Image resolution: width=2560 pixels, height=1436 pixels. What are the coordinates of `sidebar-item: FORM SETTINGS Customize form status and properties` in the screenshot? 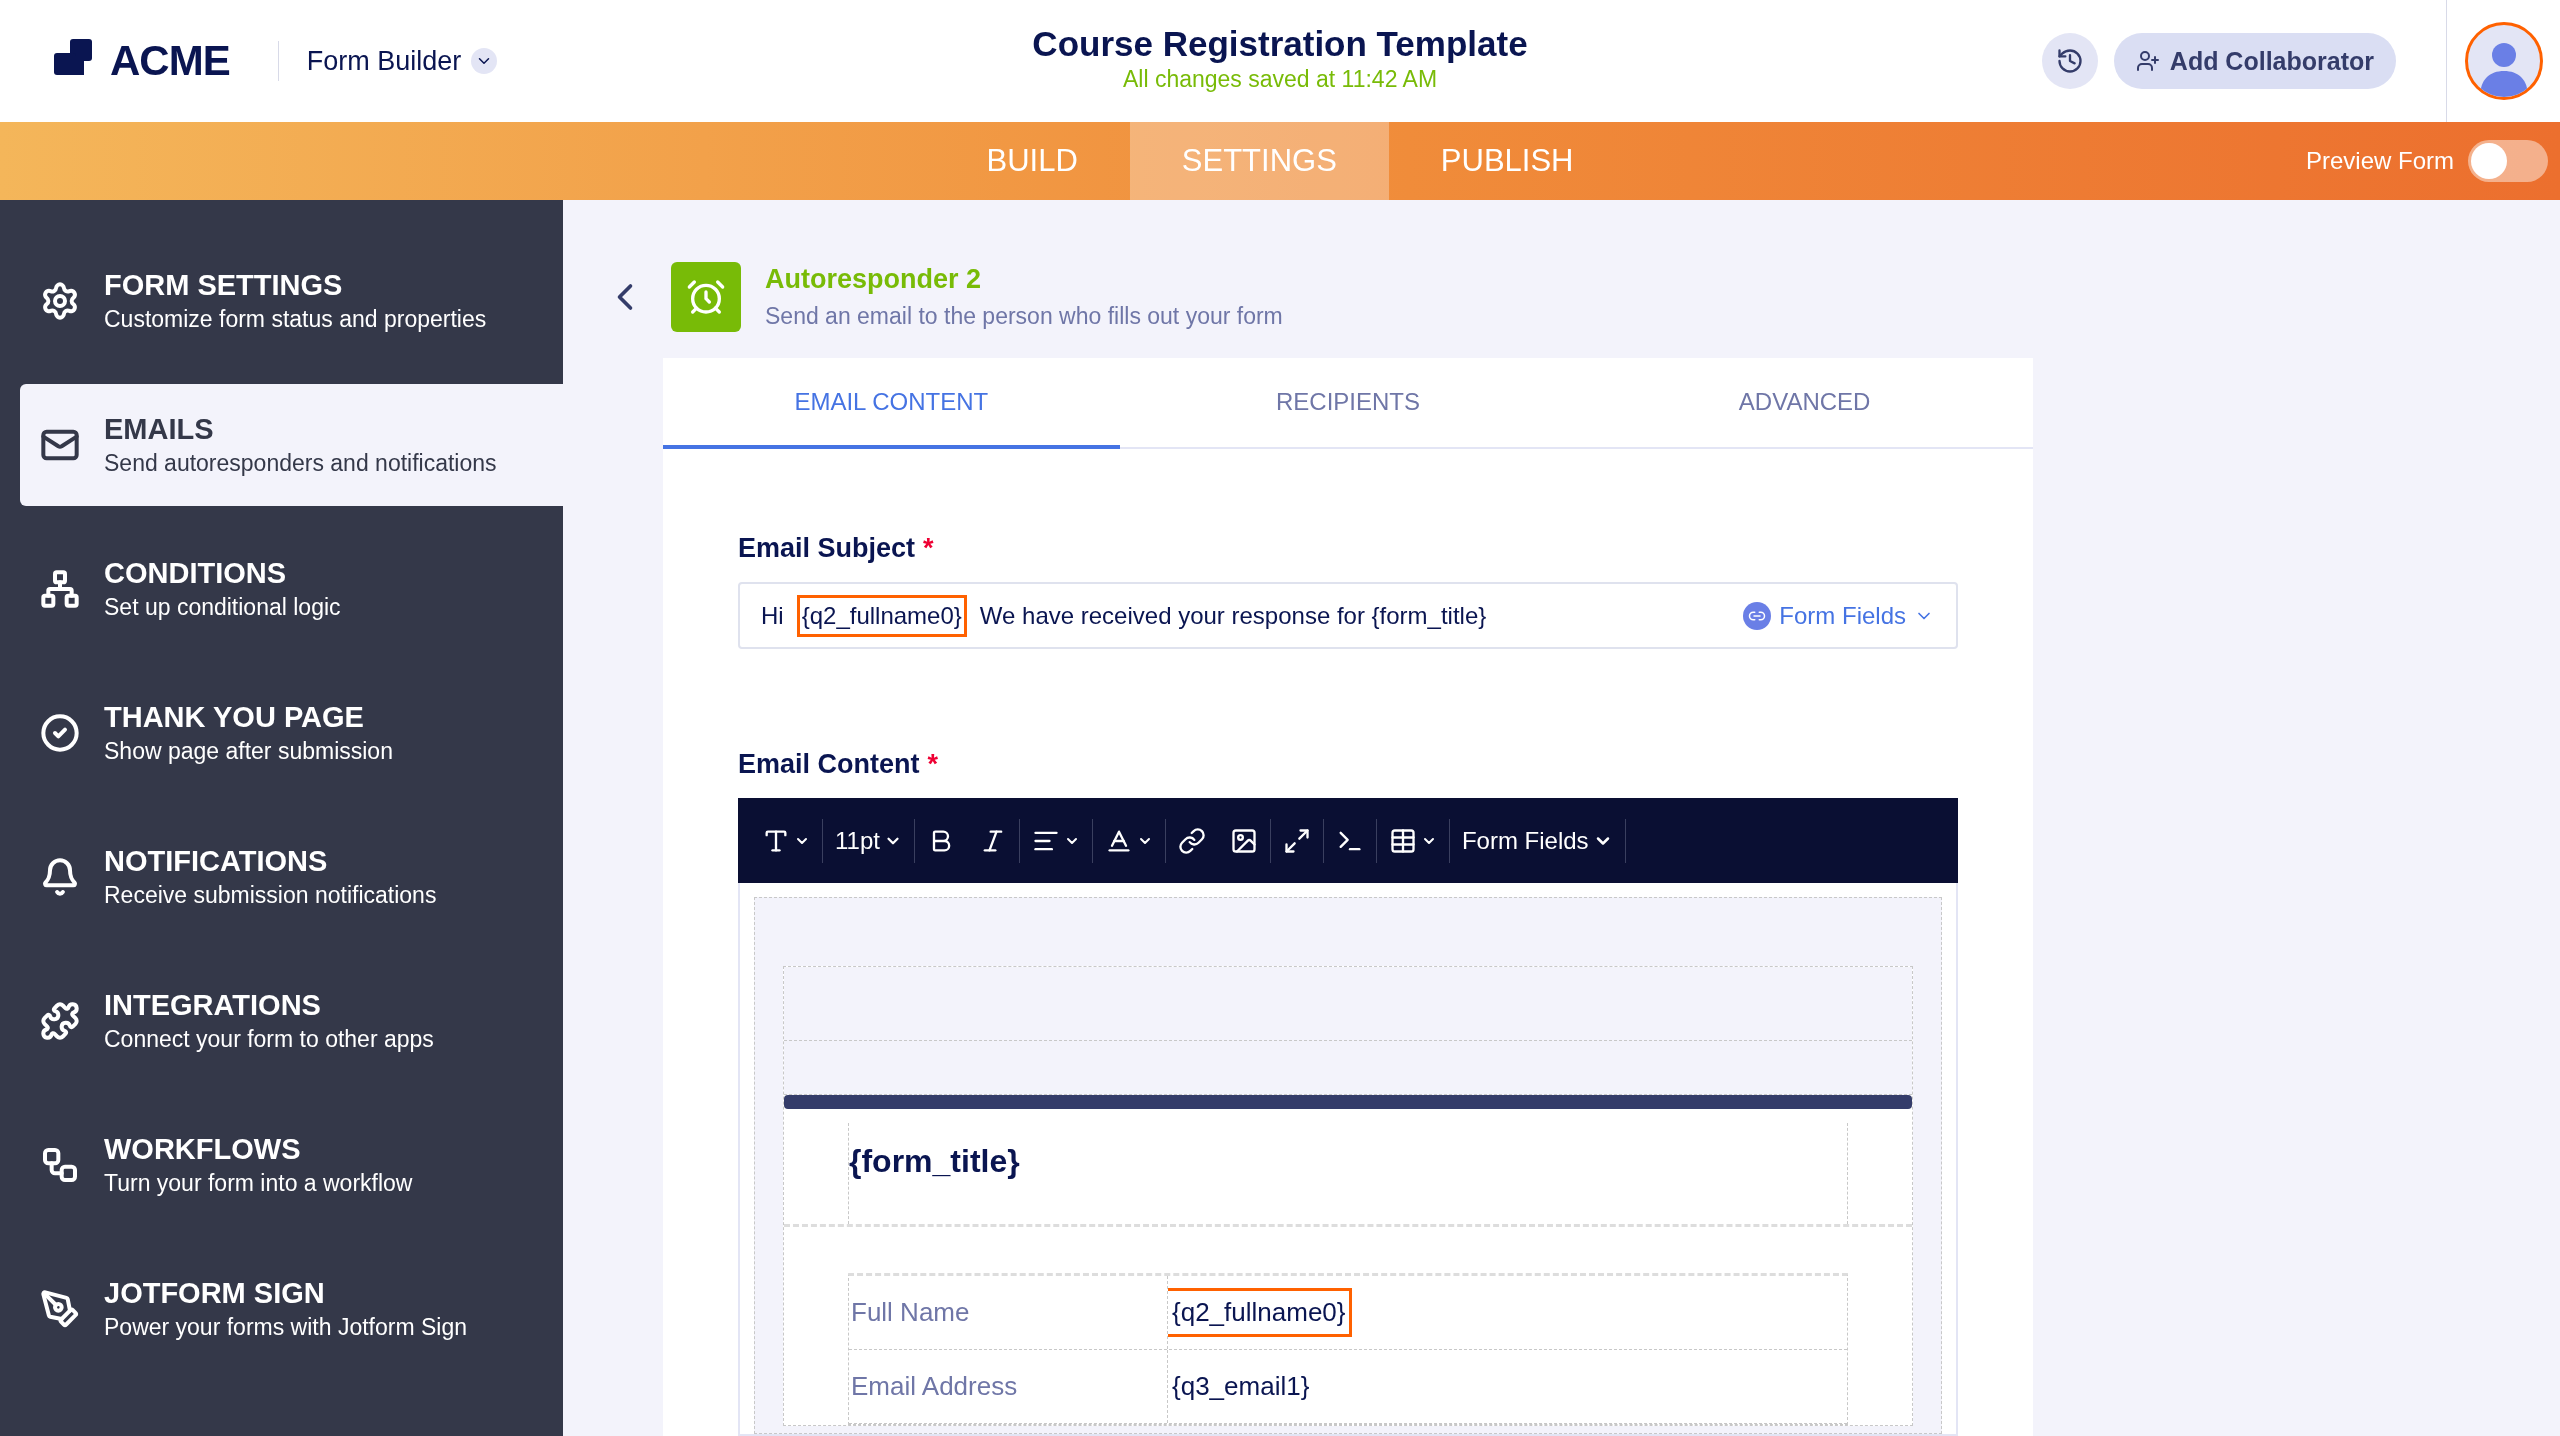 It's located at (291, 301).